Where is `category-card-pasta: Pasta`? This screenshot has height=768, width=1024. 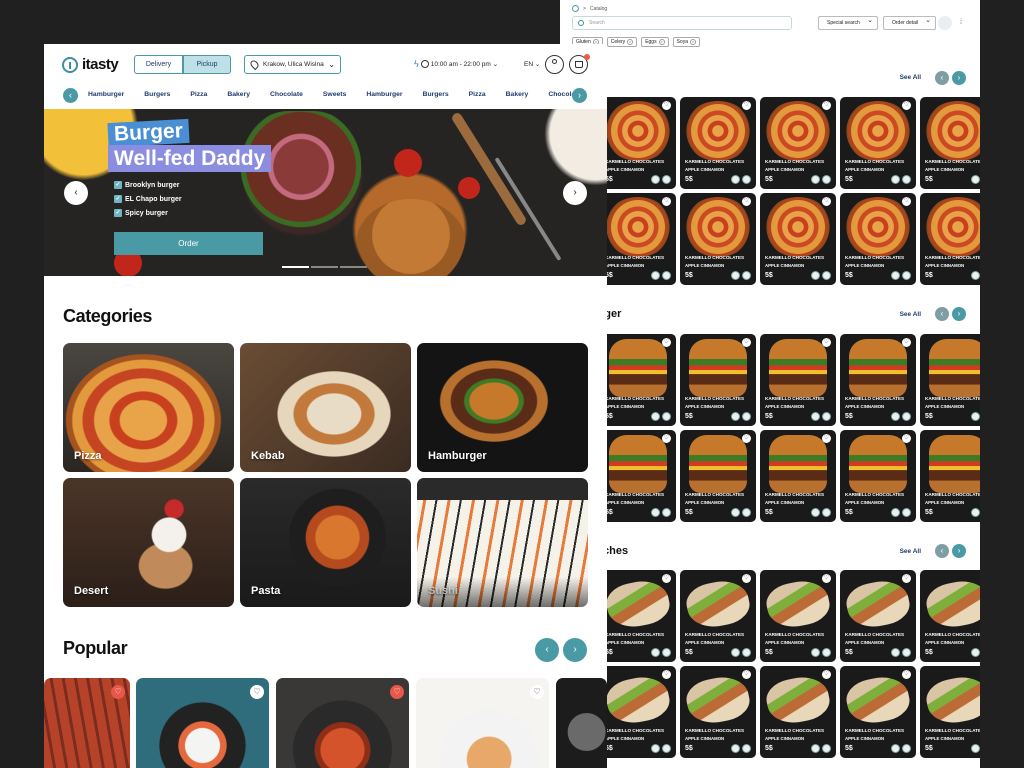
category-card-pasta: Pasta is located at coordinates (325, 542).